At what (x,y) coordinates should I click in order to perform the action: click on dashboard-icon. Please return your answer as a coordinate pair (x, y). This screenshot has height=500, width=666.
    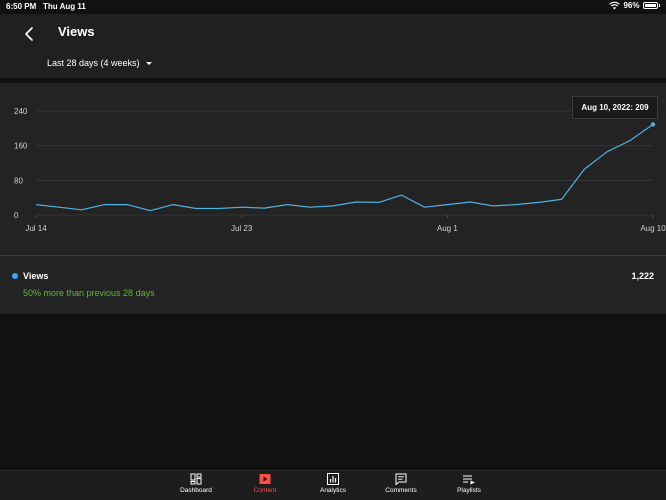
    Looking at the image, I should click on (196, 479).